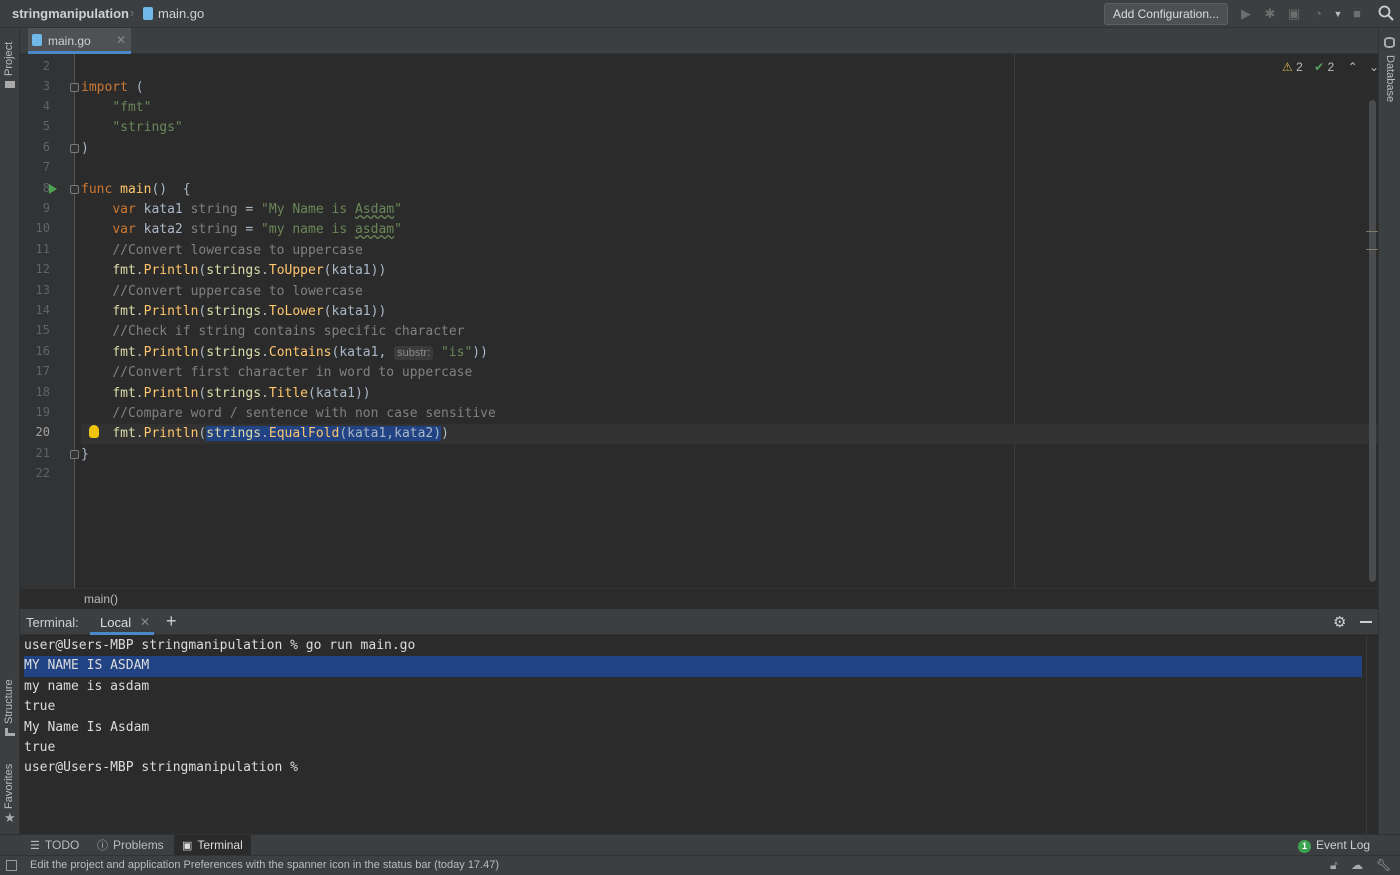 The image size is (1400, 875). What do you see at coordinates (94, 431) in the screenshot?
I see `lightbulb-icon` at bounding box center [94, 431].